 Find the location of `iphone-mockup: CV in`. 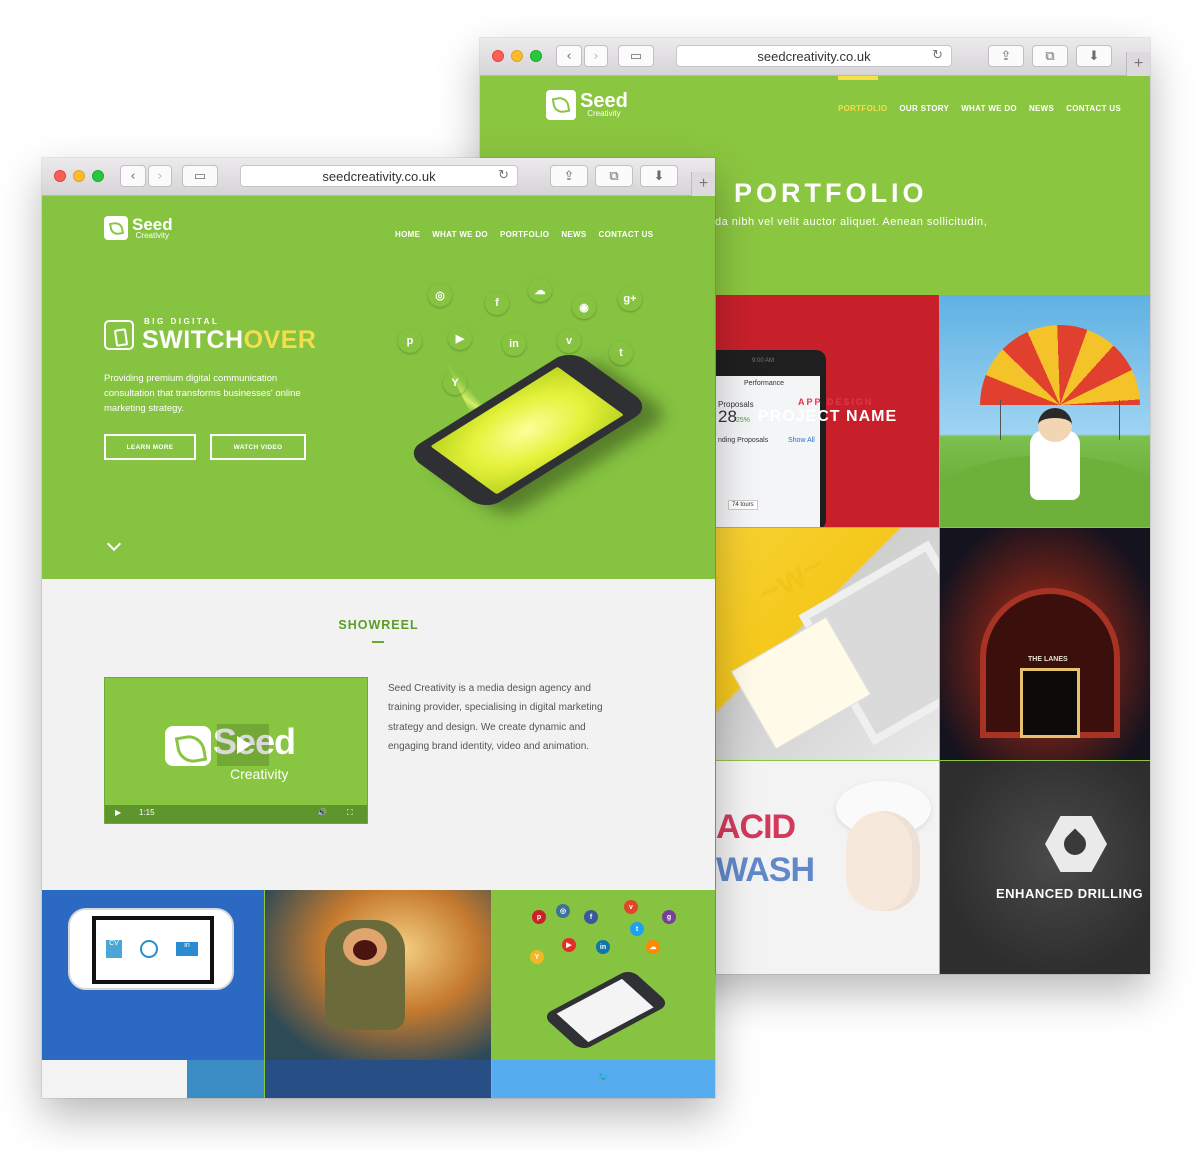

iphone-mockup: CV in is located at coordinates (151, 949).